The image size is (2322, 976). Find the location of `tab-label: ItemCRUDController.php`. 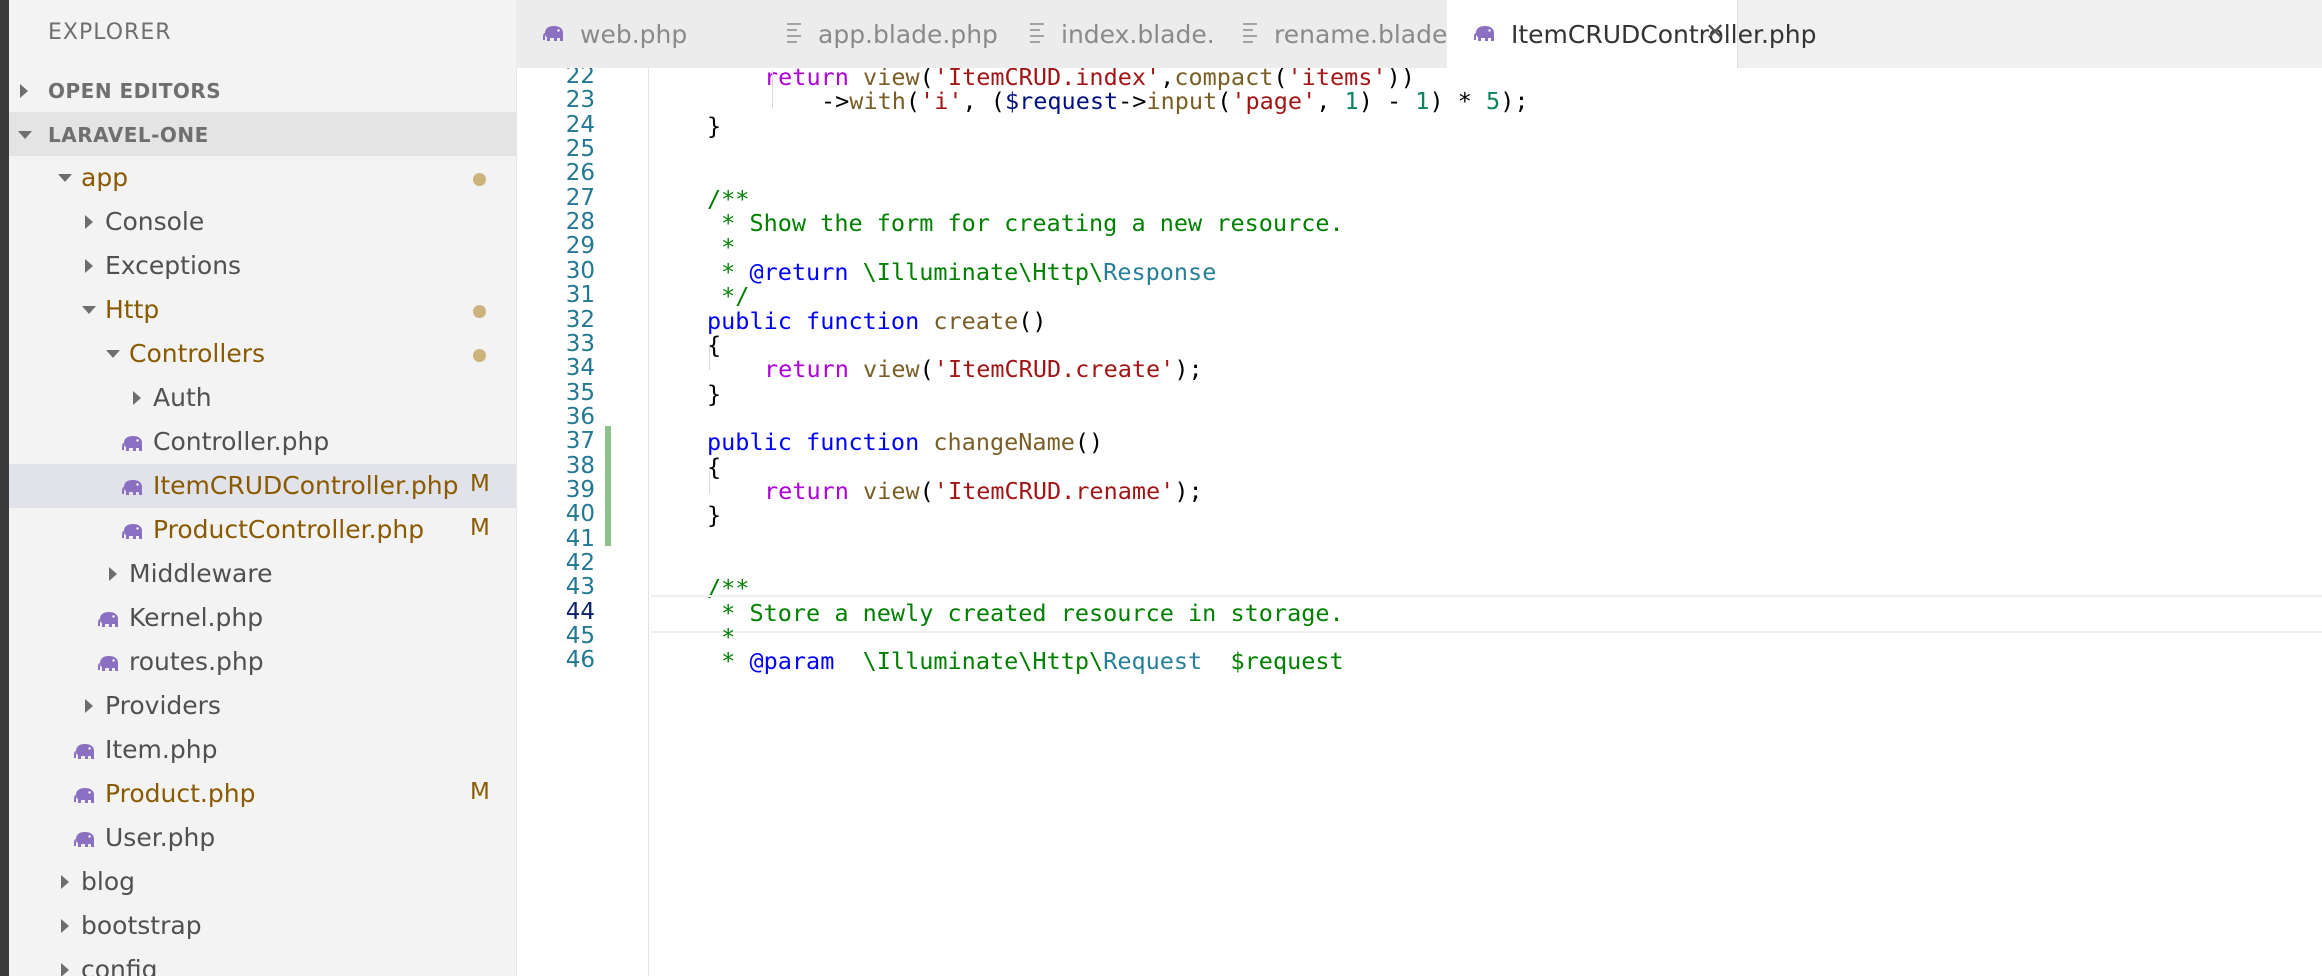

tab-label: ItemCRUDController.php is located at coordinates (1664, 34).